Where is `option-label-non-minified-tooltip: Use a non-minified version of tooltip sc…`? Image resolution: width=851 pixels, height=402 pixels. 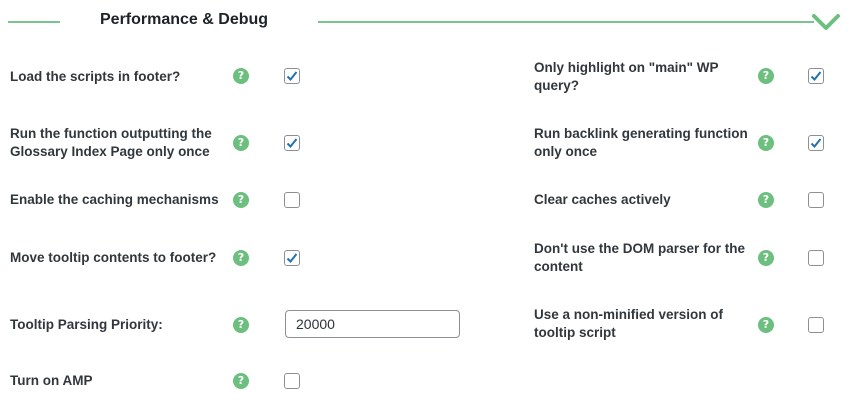 option-label-non-minified-tooltip: Use a non-minified version of tooltip sc… is located at coordinates (629, 323).